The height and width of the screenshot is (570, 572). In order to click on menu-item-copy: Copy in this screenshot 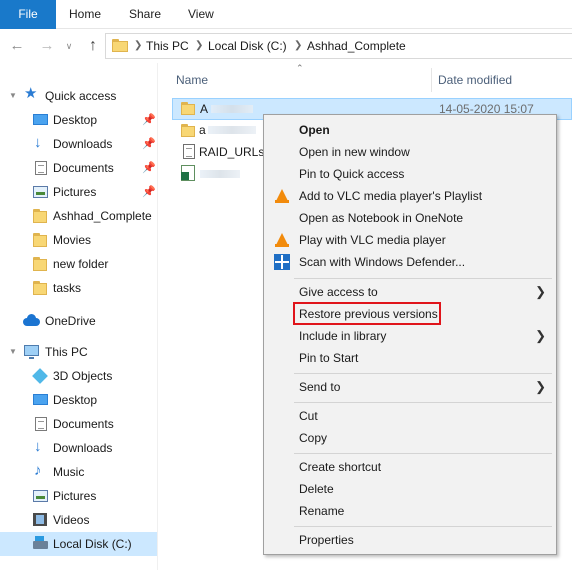, I will do `click(410, 438)`.